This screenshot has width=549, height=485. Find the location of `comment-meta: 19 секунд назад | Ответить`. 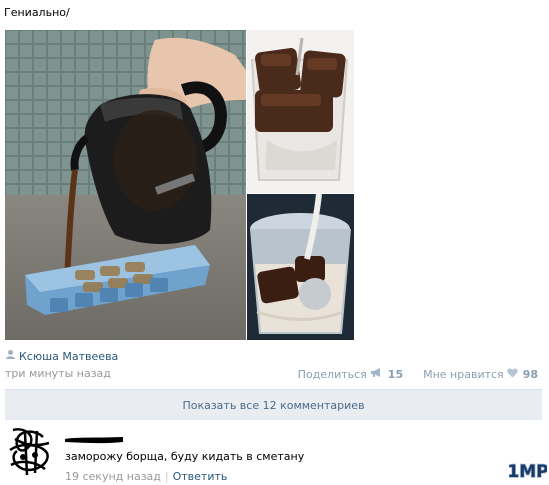

comment-meta: 19 секунд назад | Ответить is located at coordinates (146, 476).